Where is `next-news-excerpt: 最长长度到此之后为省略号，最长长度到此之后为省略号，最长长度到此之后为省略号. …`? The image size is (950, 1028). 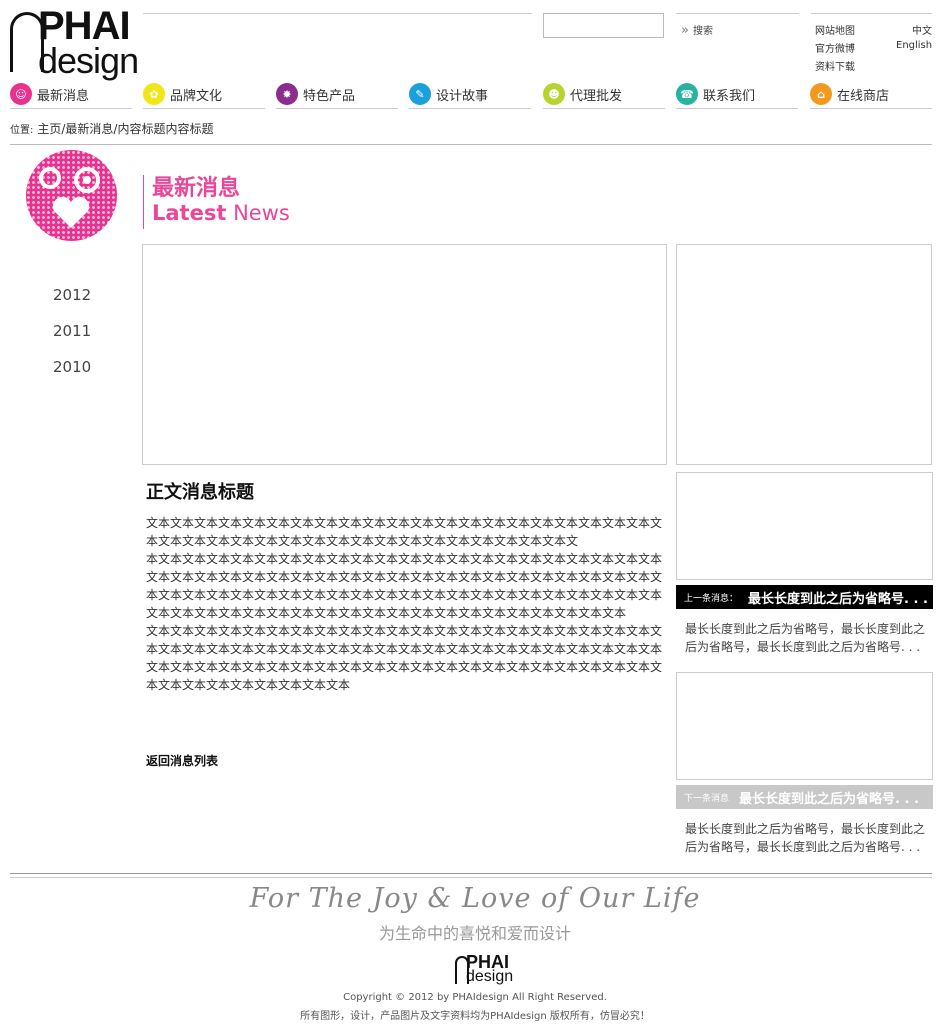 next-news-excerpt: 最长长度到此之后为省略号，最长长度到此之后为省略号，最长长度到此之后为省略号. … is located at coordinates (805, 838).